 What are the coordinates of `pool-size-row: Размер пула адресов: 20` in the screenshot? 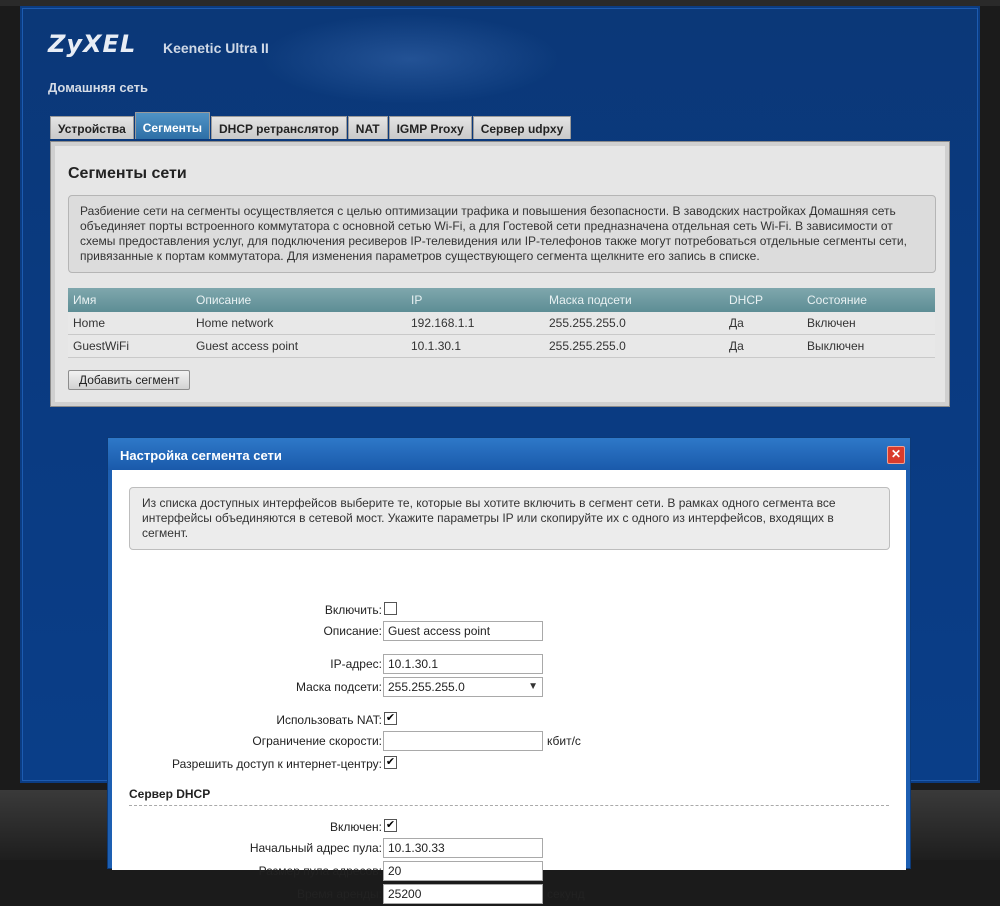 It's located at (509, 872).